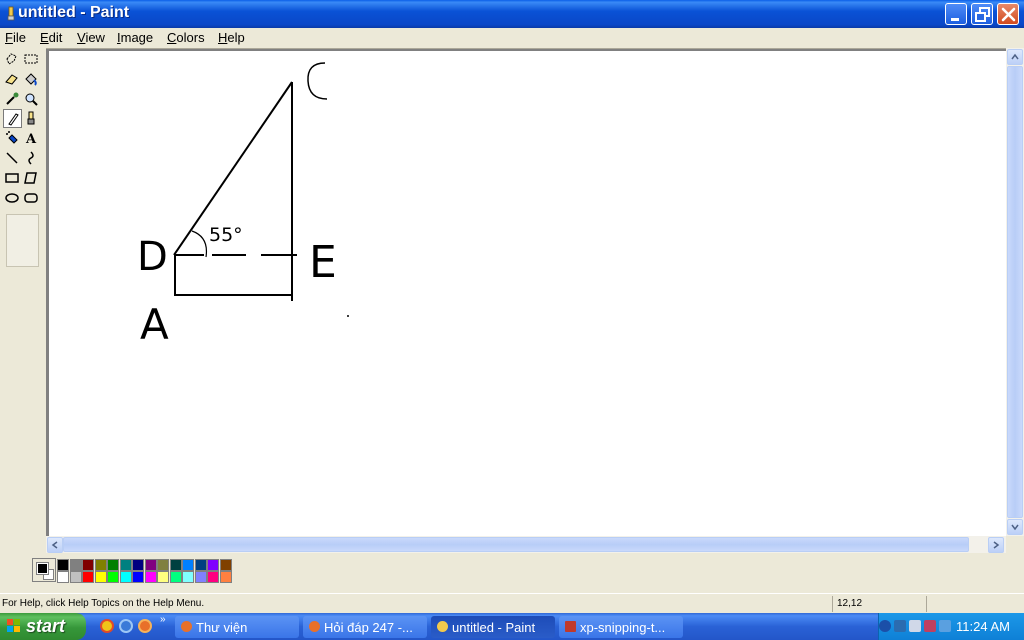 The height and width of the screenshot is (640, 1024). Describe the element at coordinates (512, 14) in the screenshot. I see `title-bar: untitled - Paint` at that location.